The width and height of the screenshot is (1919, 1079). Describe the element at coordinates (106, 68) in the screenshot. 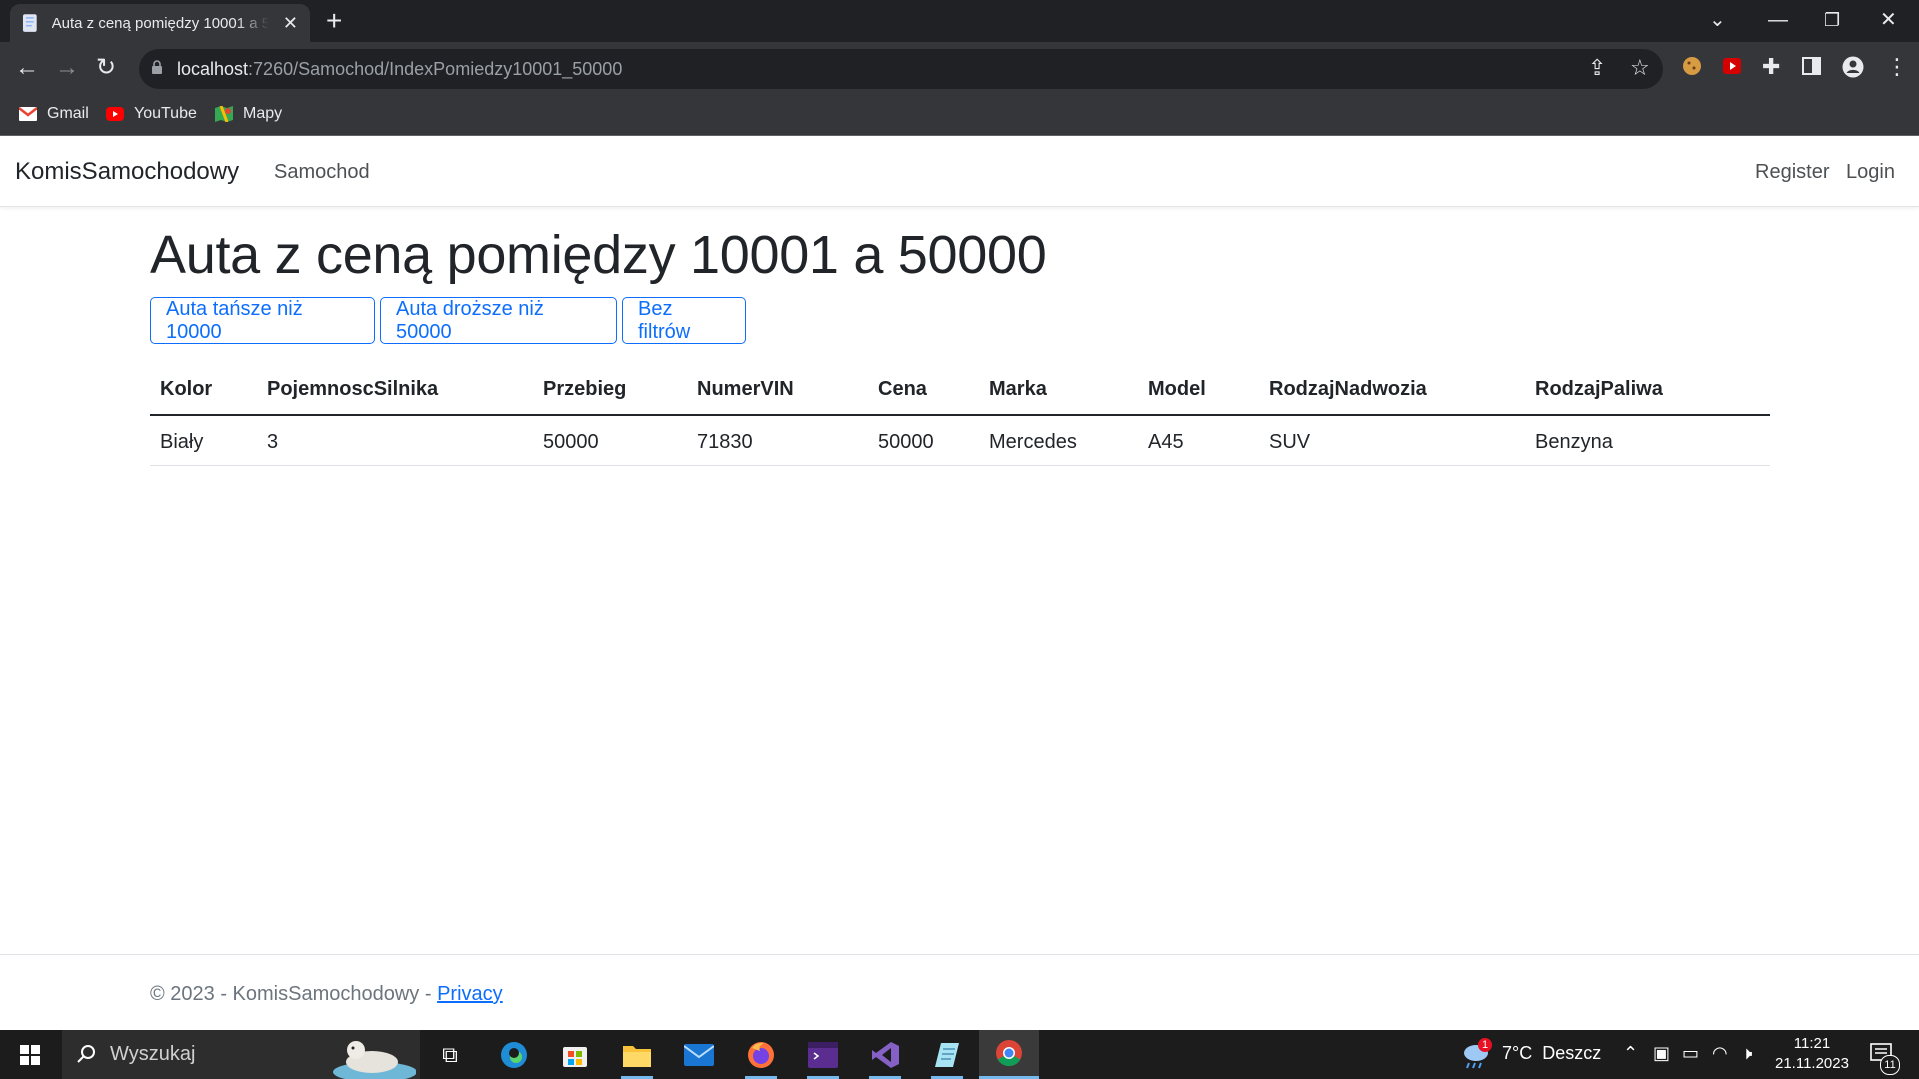

I see `reload-icon: ↻` at that location.